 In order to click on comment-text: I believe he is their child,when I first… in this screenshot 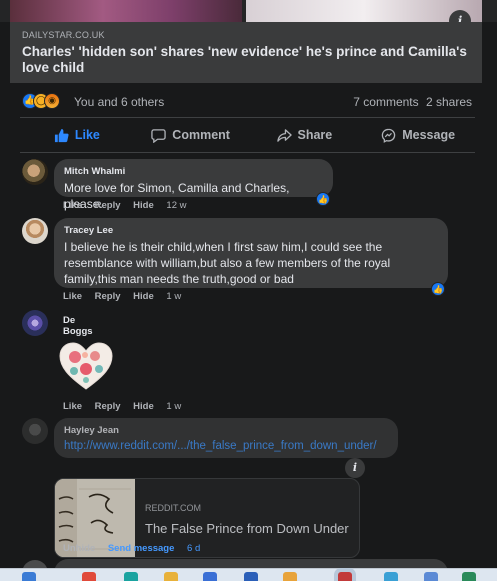, I will do `click(227, 263)`.